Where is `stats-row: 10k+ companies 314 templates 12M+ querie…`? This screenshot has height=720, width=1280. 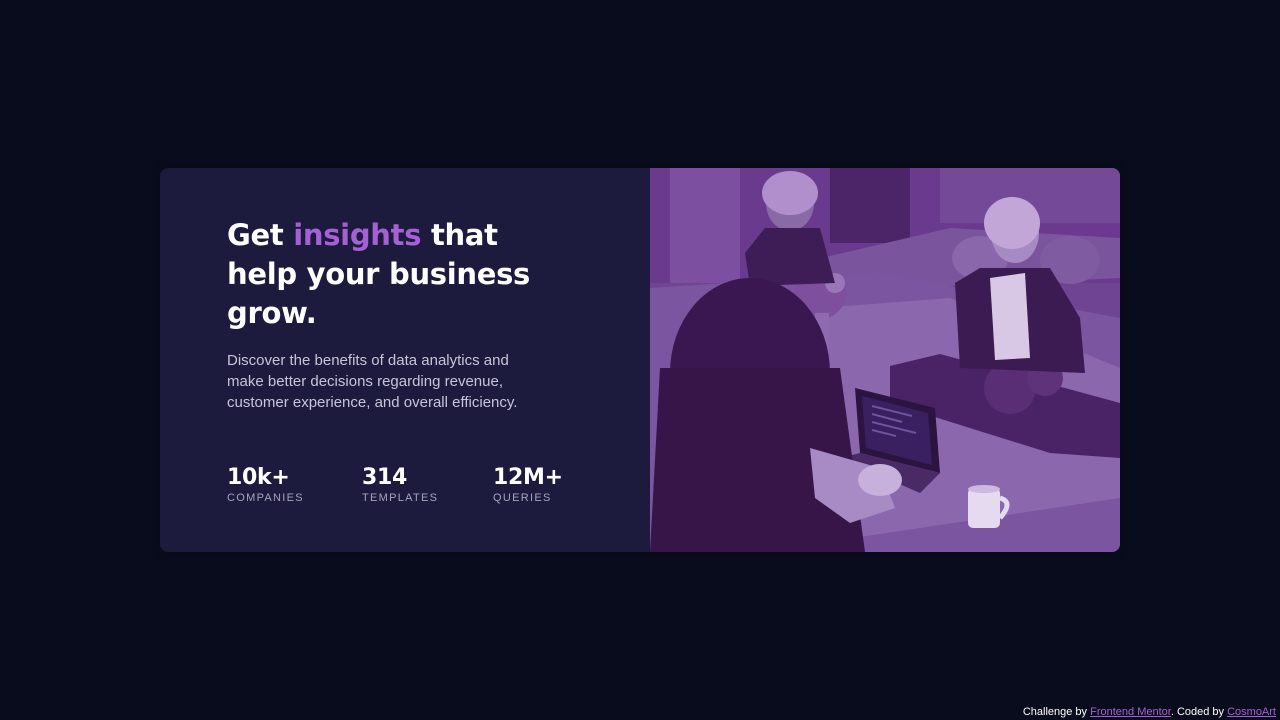 stats-row: 10k+ companies 314 templates 12M+ querie… is located at coordinates (407, 486).